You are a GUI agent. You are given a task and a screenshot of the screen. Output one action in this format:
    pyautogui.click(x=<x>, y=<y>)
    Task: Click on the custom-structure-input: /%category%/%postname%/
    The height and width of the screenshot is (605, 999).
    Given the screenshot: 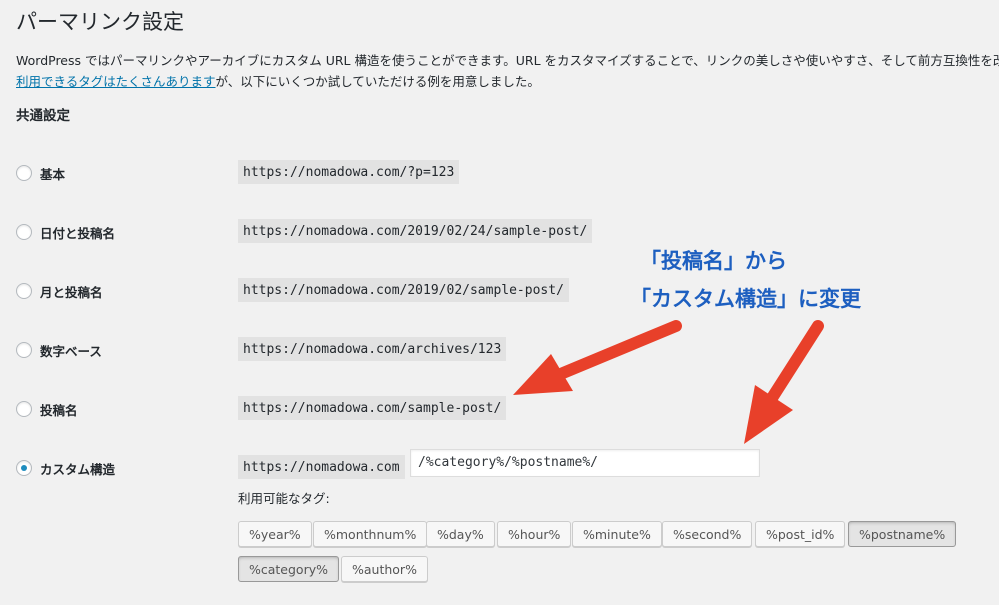 What is the action you would take?
    pyautogui.click(x=585, y=463)
    